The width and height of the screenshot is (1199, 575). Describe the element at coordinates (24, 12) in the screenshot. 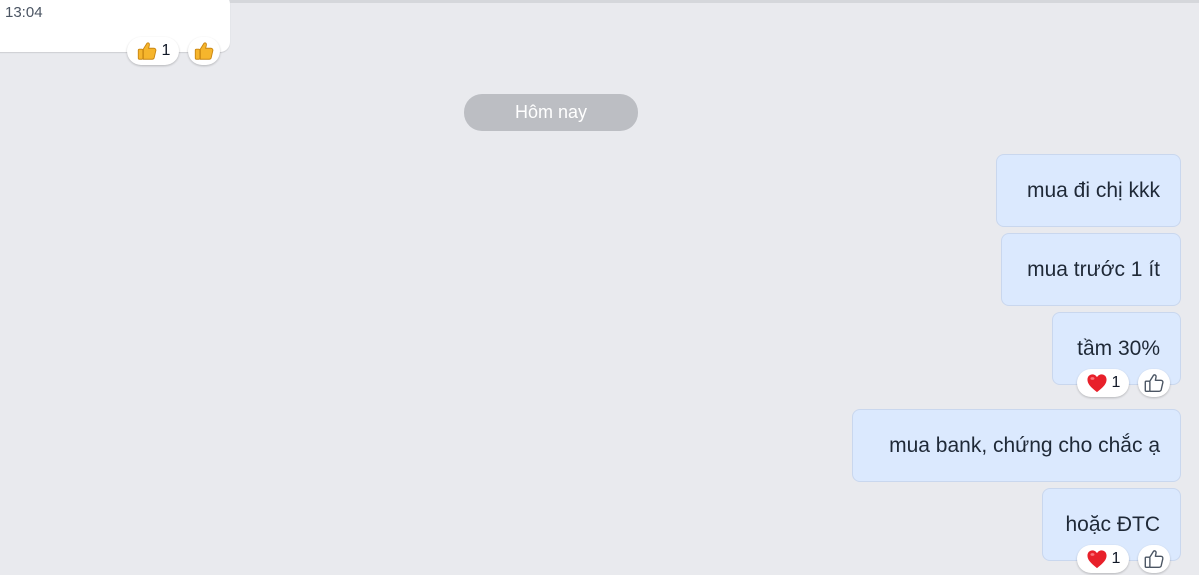

I see `message-time: 13:04` at that location.